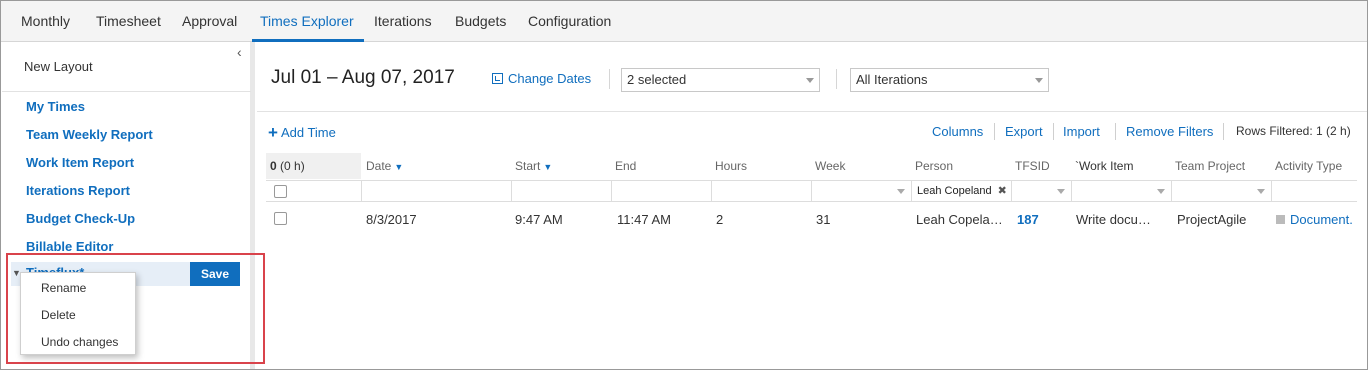 The width and height of the screenshot is (1368, 370). Describe the element at coordinates (934, 166) in the screenshot. I see `column-header-person: Person` at that location.